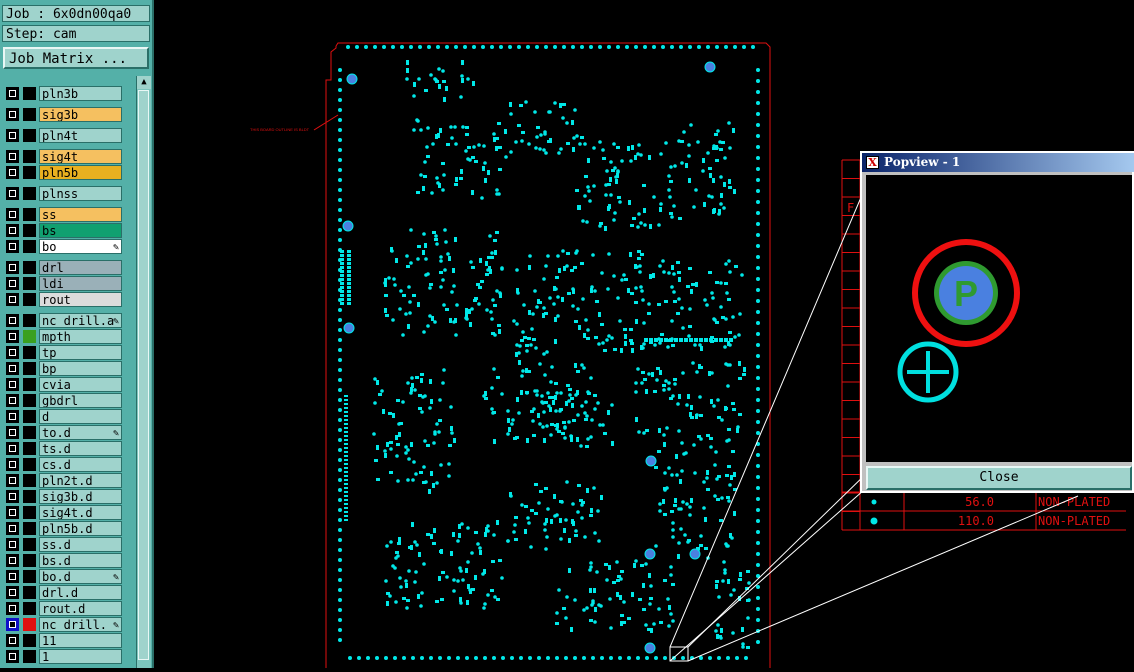 This screenshot has height=672, width=1134. Describe the element at coordinates (80, 135) in the screenshot. I see `layer-name: pln4t` at that location.